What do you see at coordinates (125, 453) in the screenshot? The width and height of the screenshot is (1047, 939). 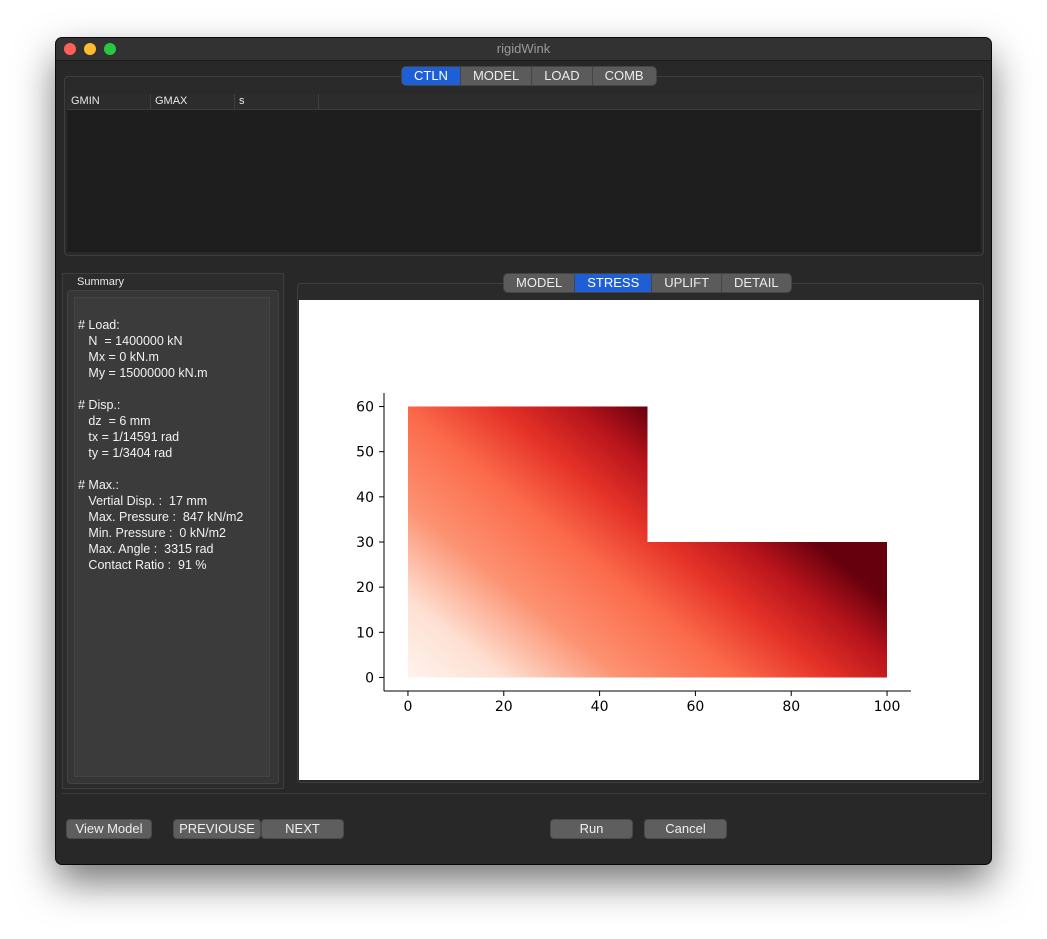 I see `summary-line: ty = 1/3404 rad` at bounding box center [125, 453].